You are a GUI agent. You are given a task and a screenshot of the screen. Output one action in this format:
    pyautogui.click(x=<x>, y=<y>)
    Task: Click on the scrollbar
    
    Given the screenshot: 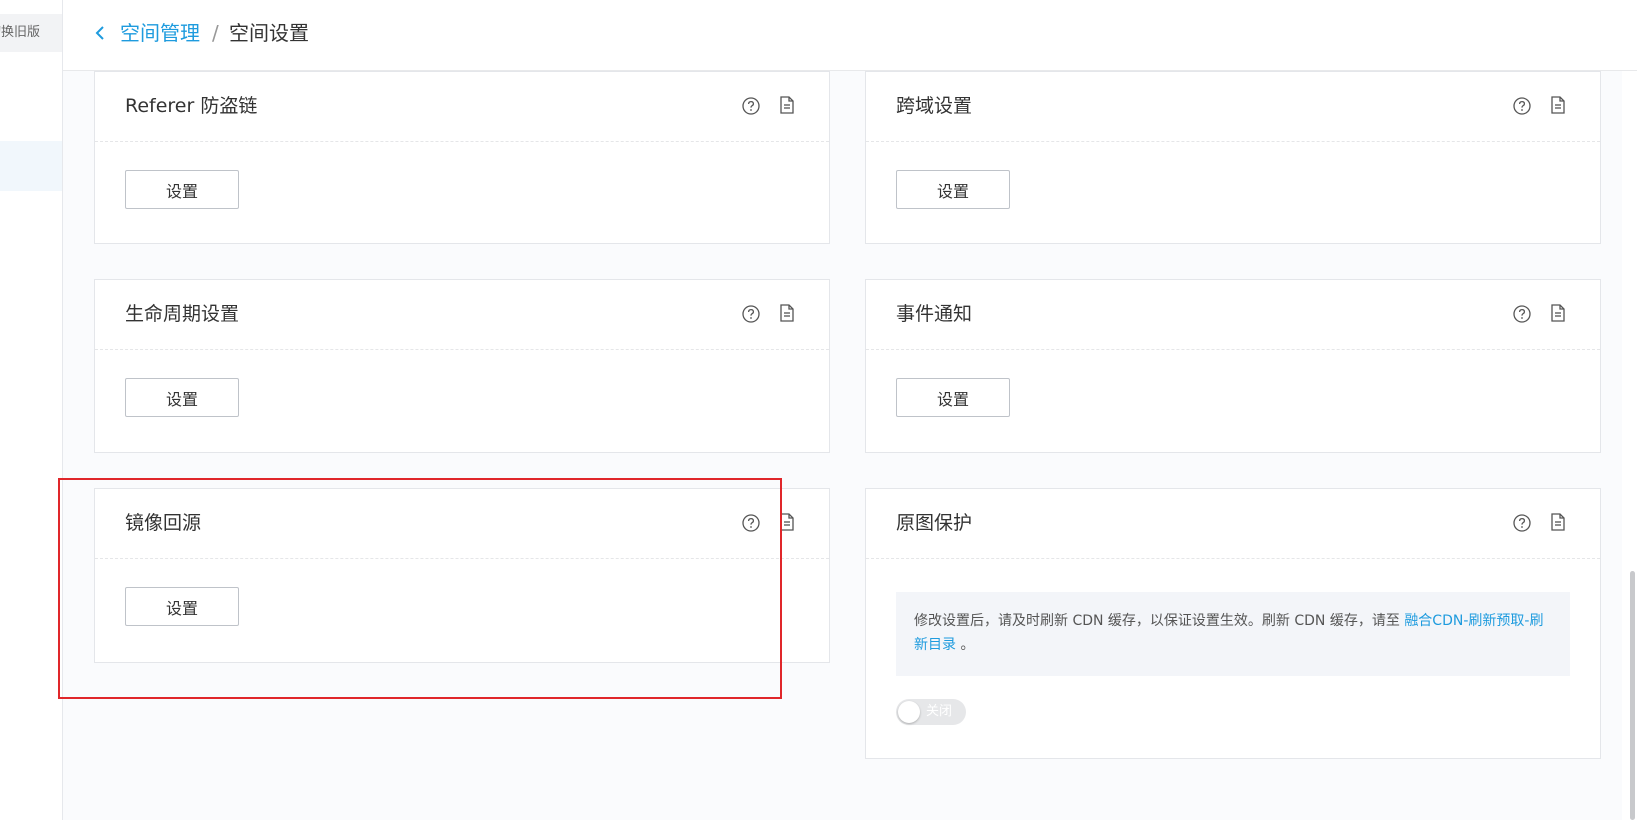 What is the action you would take?
    pyautogui.click(x=1633, y=445)
    